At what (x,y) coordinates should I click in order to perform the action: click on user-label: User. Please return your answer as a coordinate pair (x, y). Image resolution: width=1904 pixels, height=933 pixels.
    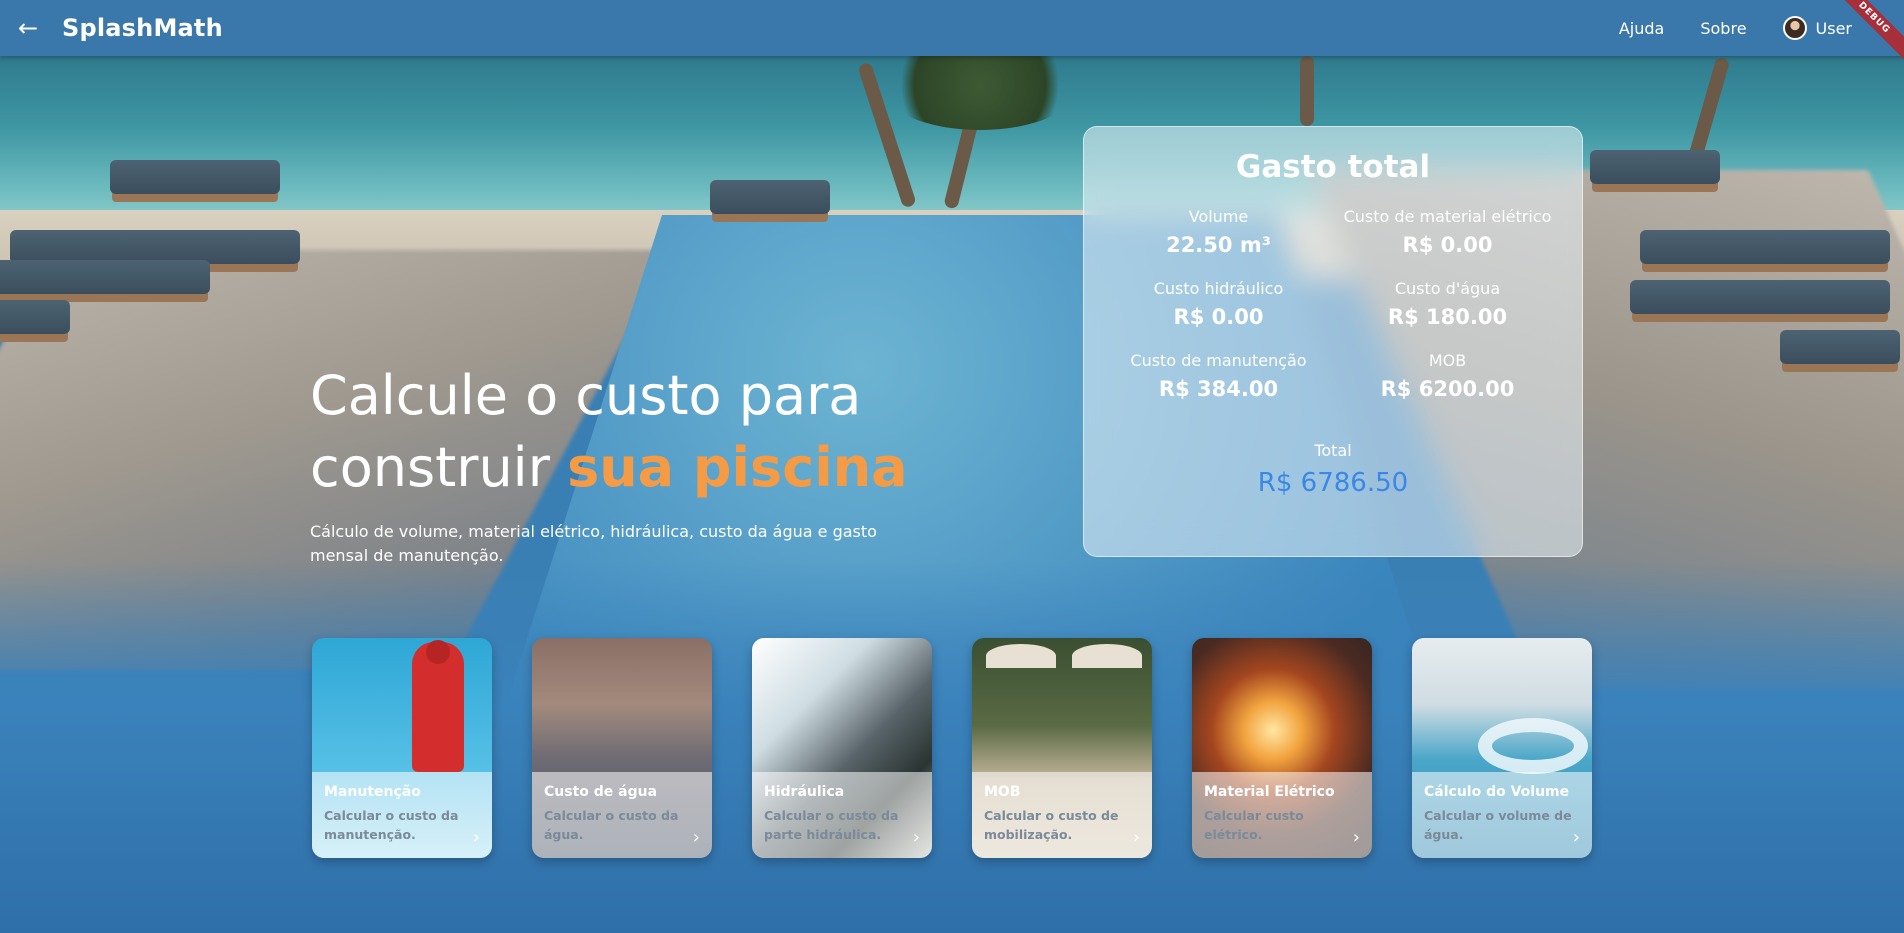
    Looking at the image, I should click on (1833, 28).